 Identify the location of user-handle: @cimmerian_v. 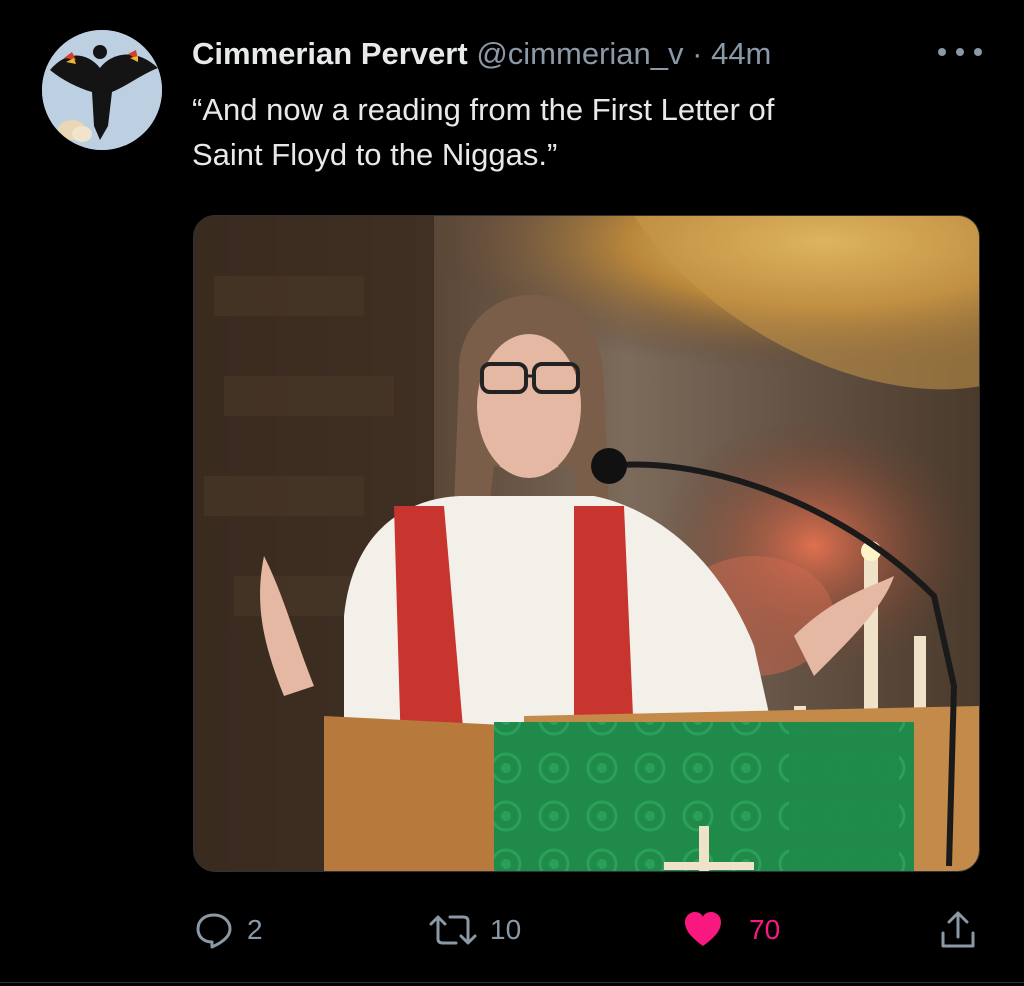
(579, 53).